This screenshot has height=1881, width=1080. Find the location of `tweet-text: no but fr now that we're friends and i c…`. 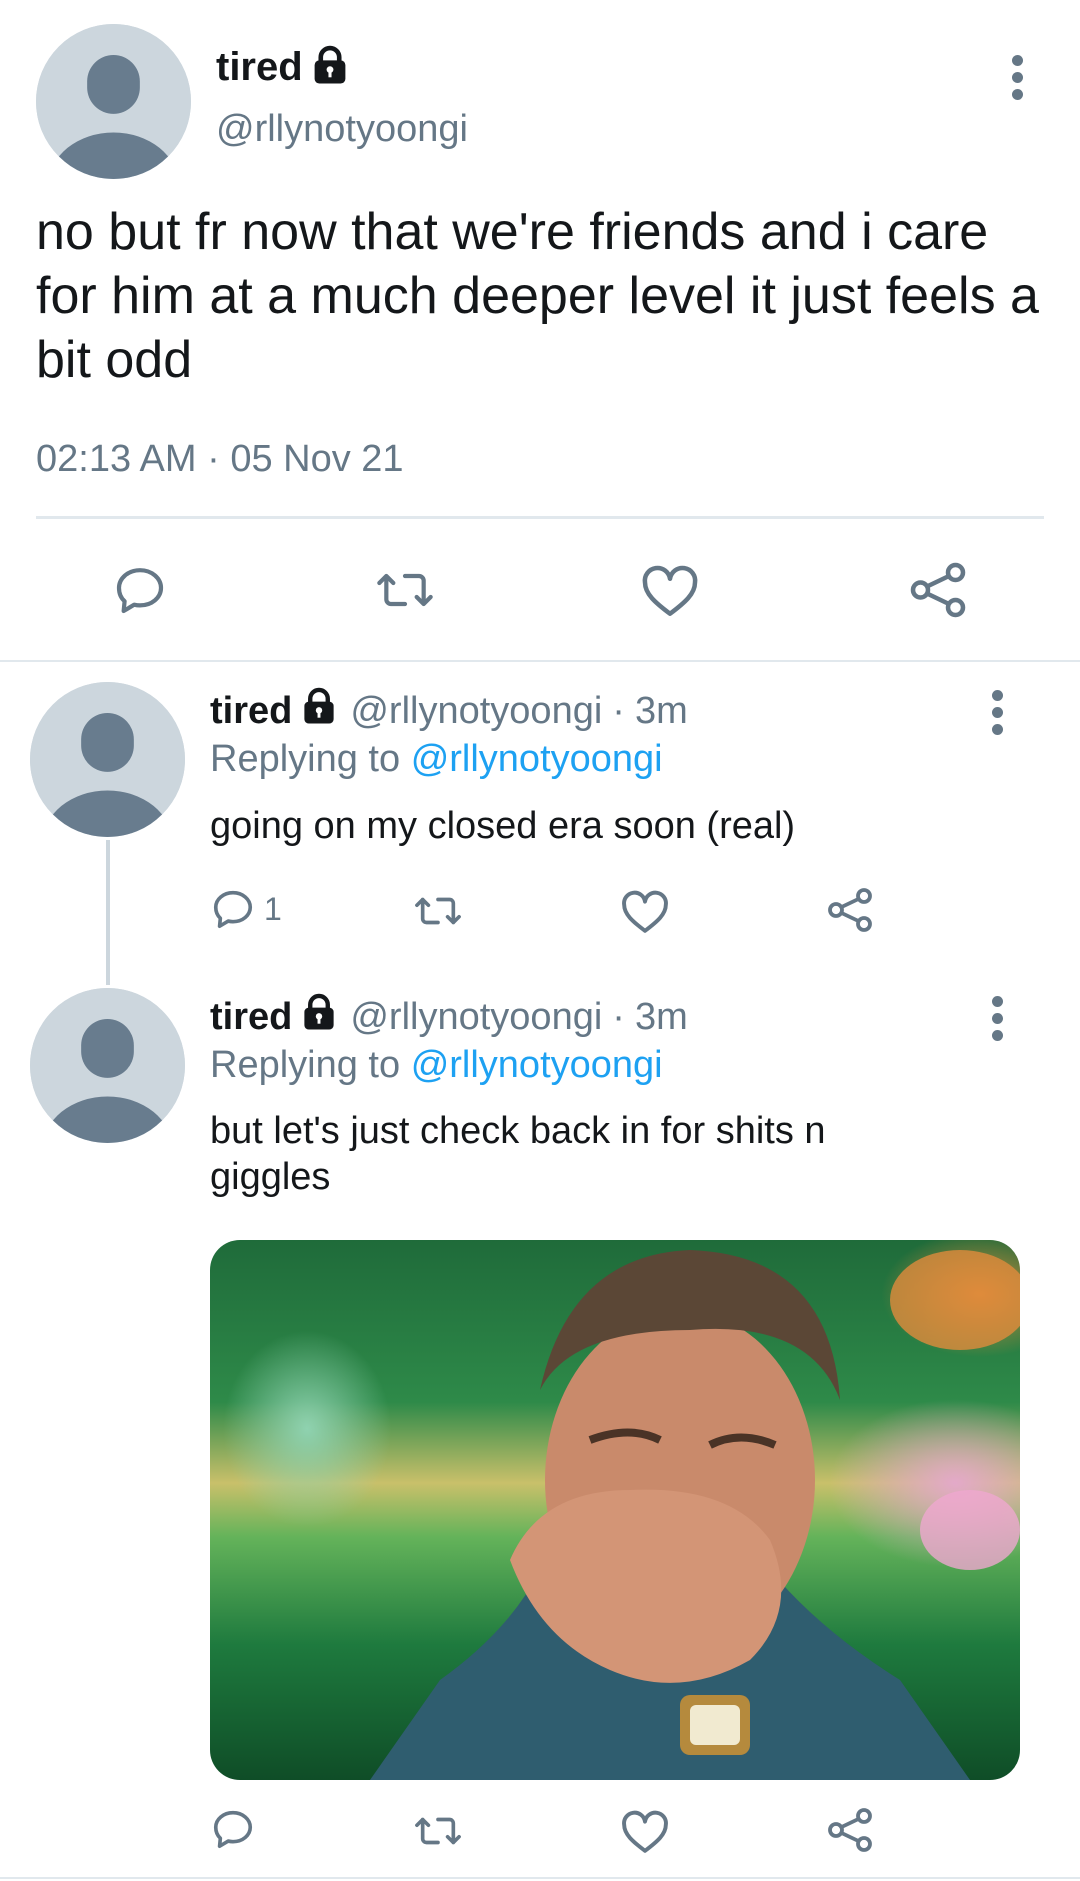

tweet-text: no but fr now that we're friends and i c… is located at coordinates (537, 296).